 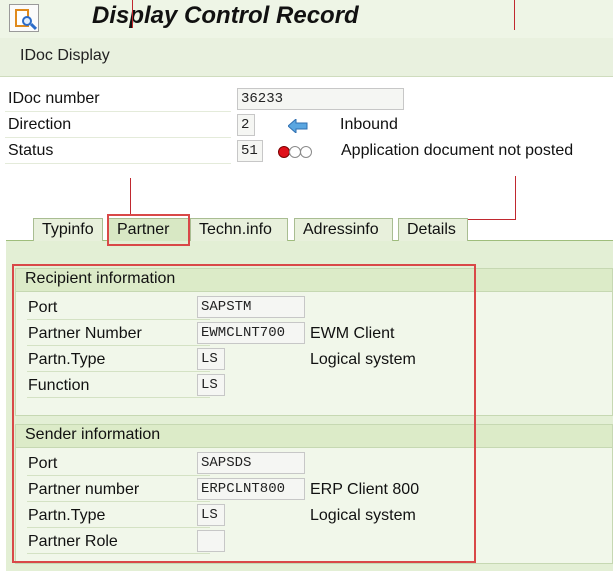 What do you see at coordinates (24, 18) in the screenshot?
I see `idoc-display-icon` at bounding box center [24, 18].